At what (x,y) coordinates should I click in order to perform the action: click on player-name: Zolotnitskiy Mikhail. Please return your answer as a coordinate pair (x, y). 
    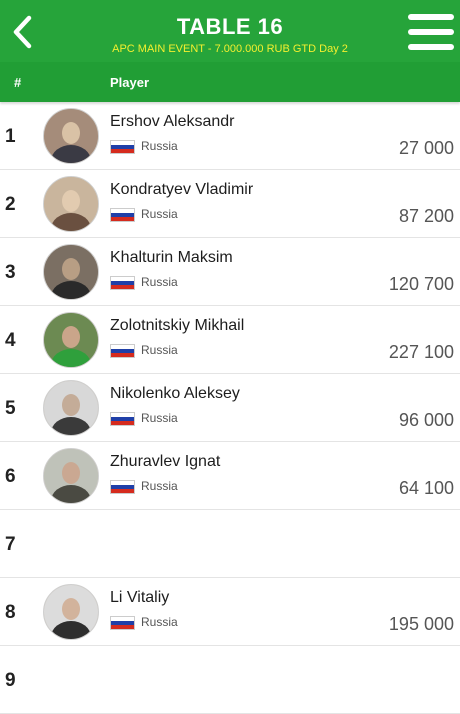
    Looking at the image, I should click on (177, 325).